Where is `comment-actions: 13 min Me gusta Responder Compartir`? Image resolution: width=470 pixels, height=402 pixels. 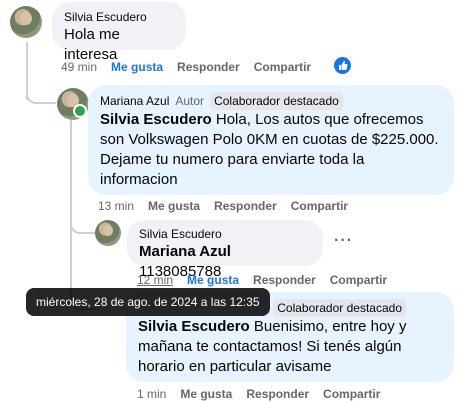
comment-actions: 13 min Me gusta Responder Compartir is located at coordinates (223, 206).